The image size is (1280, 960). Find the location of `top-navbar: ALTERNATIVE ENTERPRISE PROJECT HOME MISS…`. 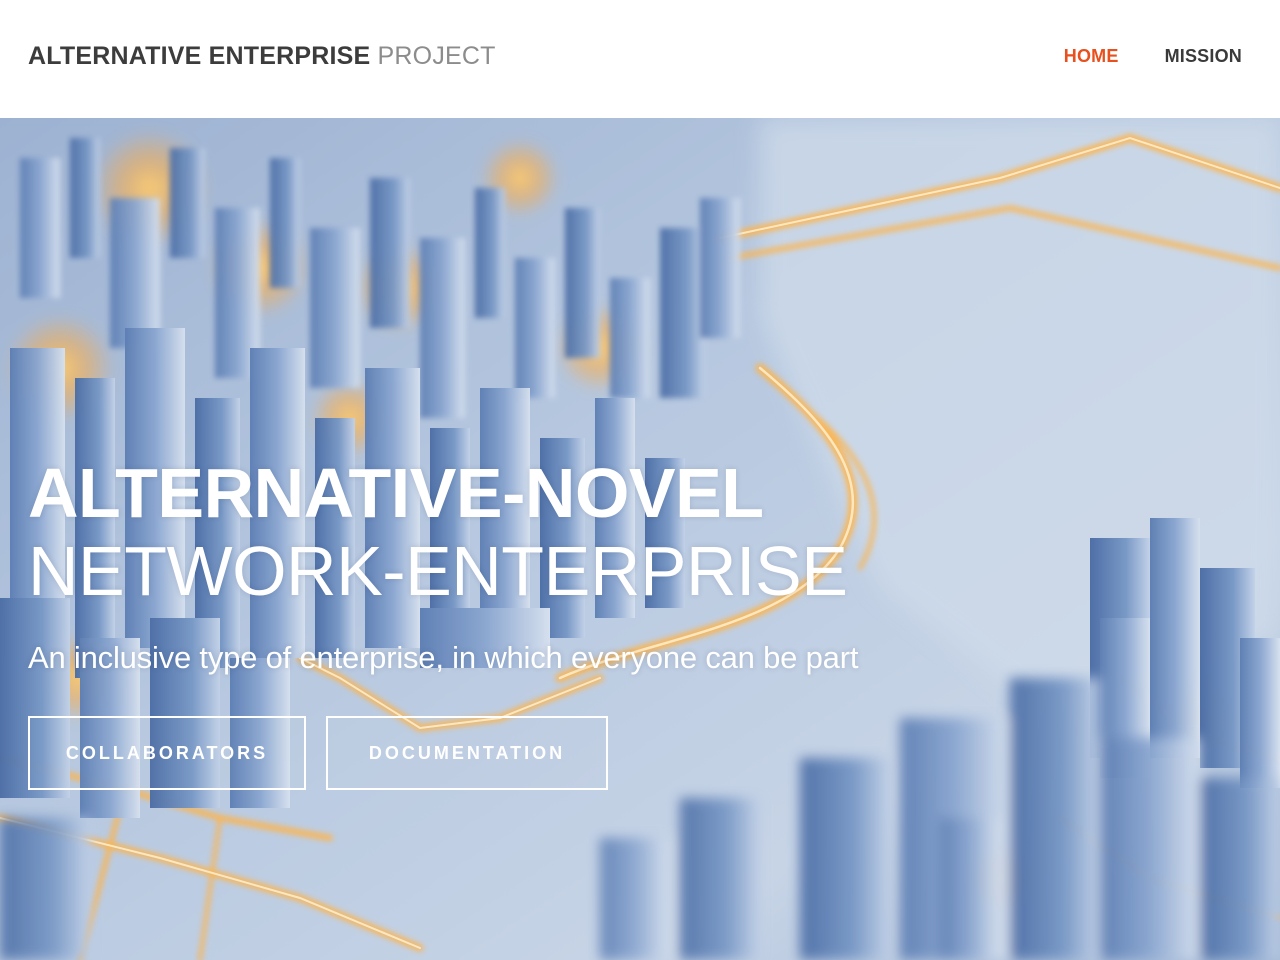

top-navbar: ALTERNATIVE ENTERPRISE PROJECT HOME MISS… is located at coordinates (640, 59).